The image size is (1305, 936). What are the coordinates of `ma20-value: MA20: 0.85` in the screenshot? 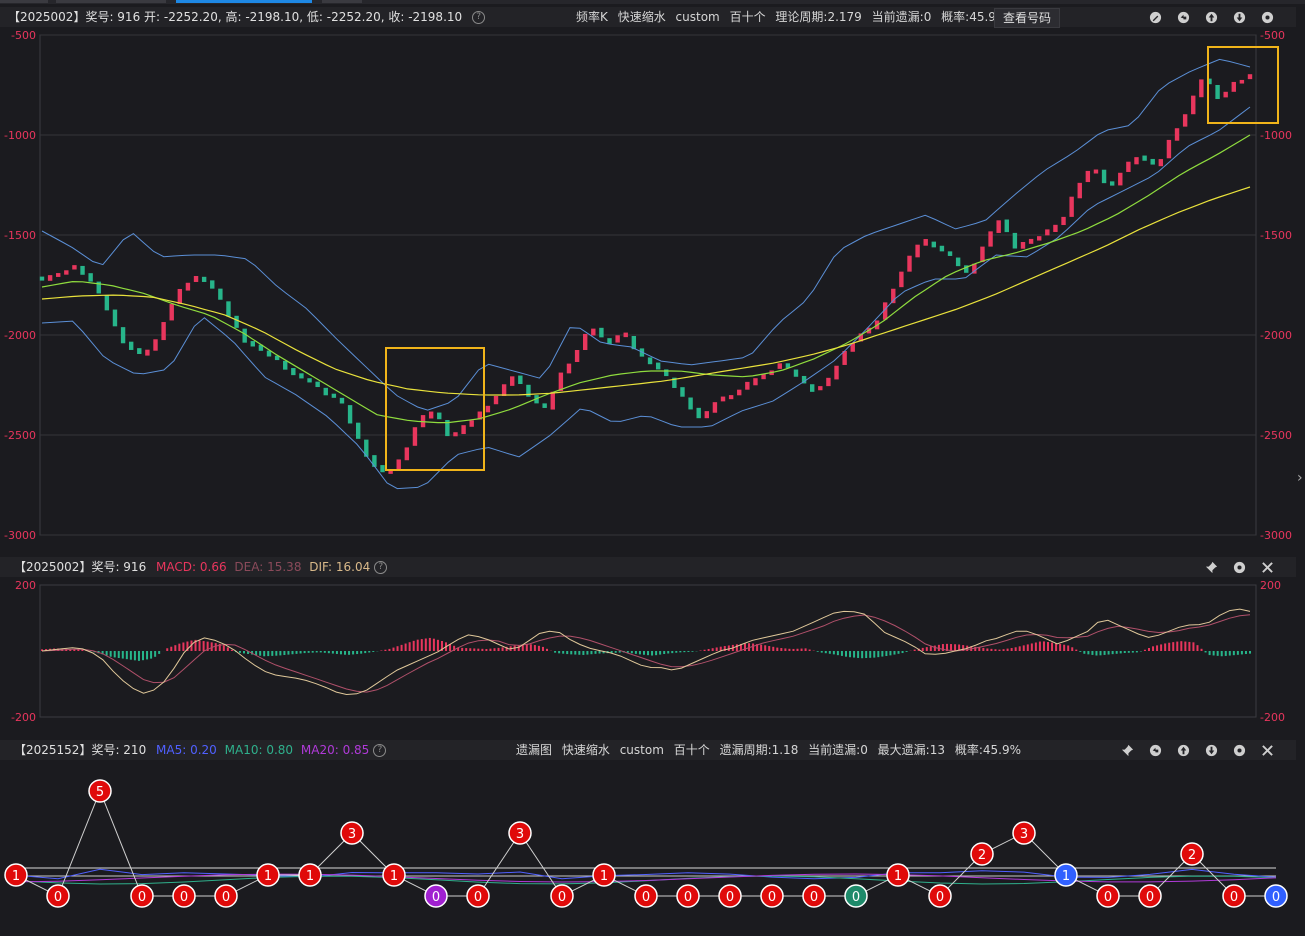 It's located at (335, 750).